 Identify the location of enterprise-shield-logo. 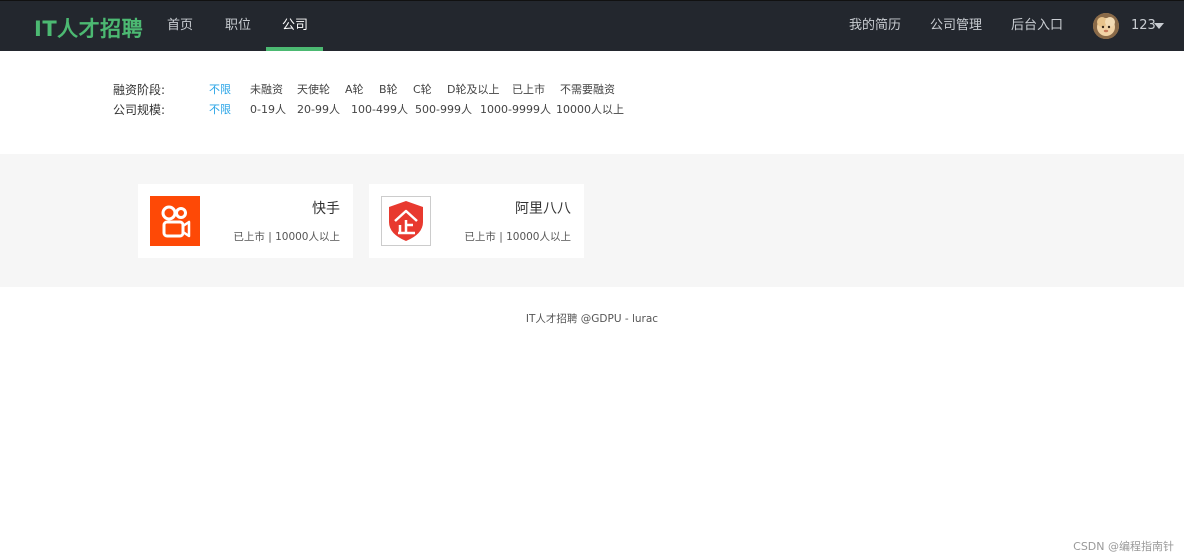
(406, 221).